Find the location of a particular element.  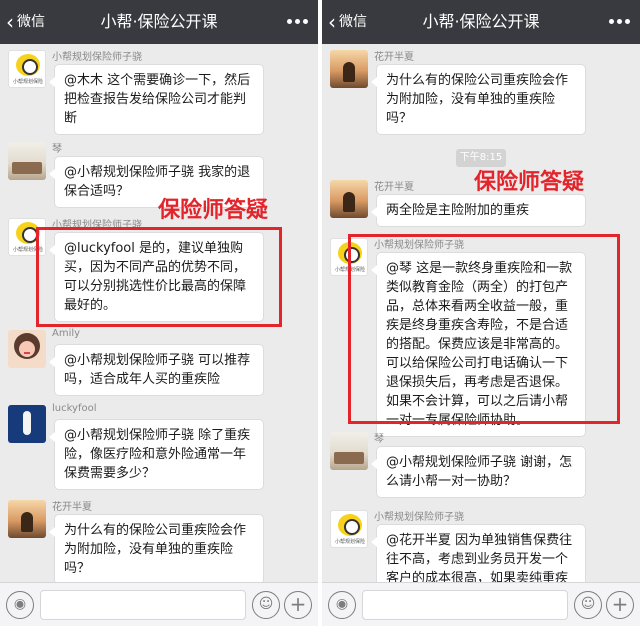

message-bubble: 两全险是主险附加的重疾 is located at coordinates (478, 210).